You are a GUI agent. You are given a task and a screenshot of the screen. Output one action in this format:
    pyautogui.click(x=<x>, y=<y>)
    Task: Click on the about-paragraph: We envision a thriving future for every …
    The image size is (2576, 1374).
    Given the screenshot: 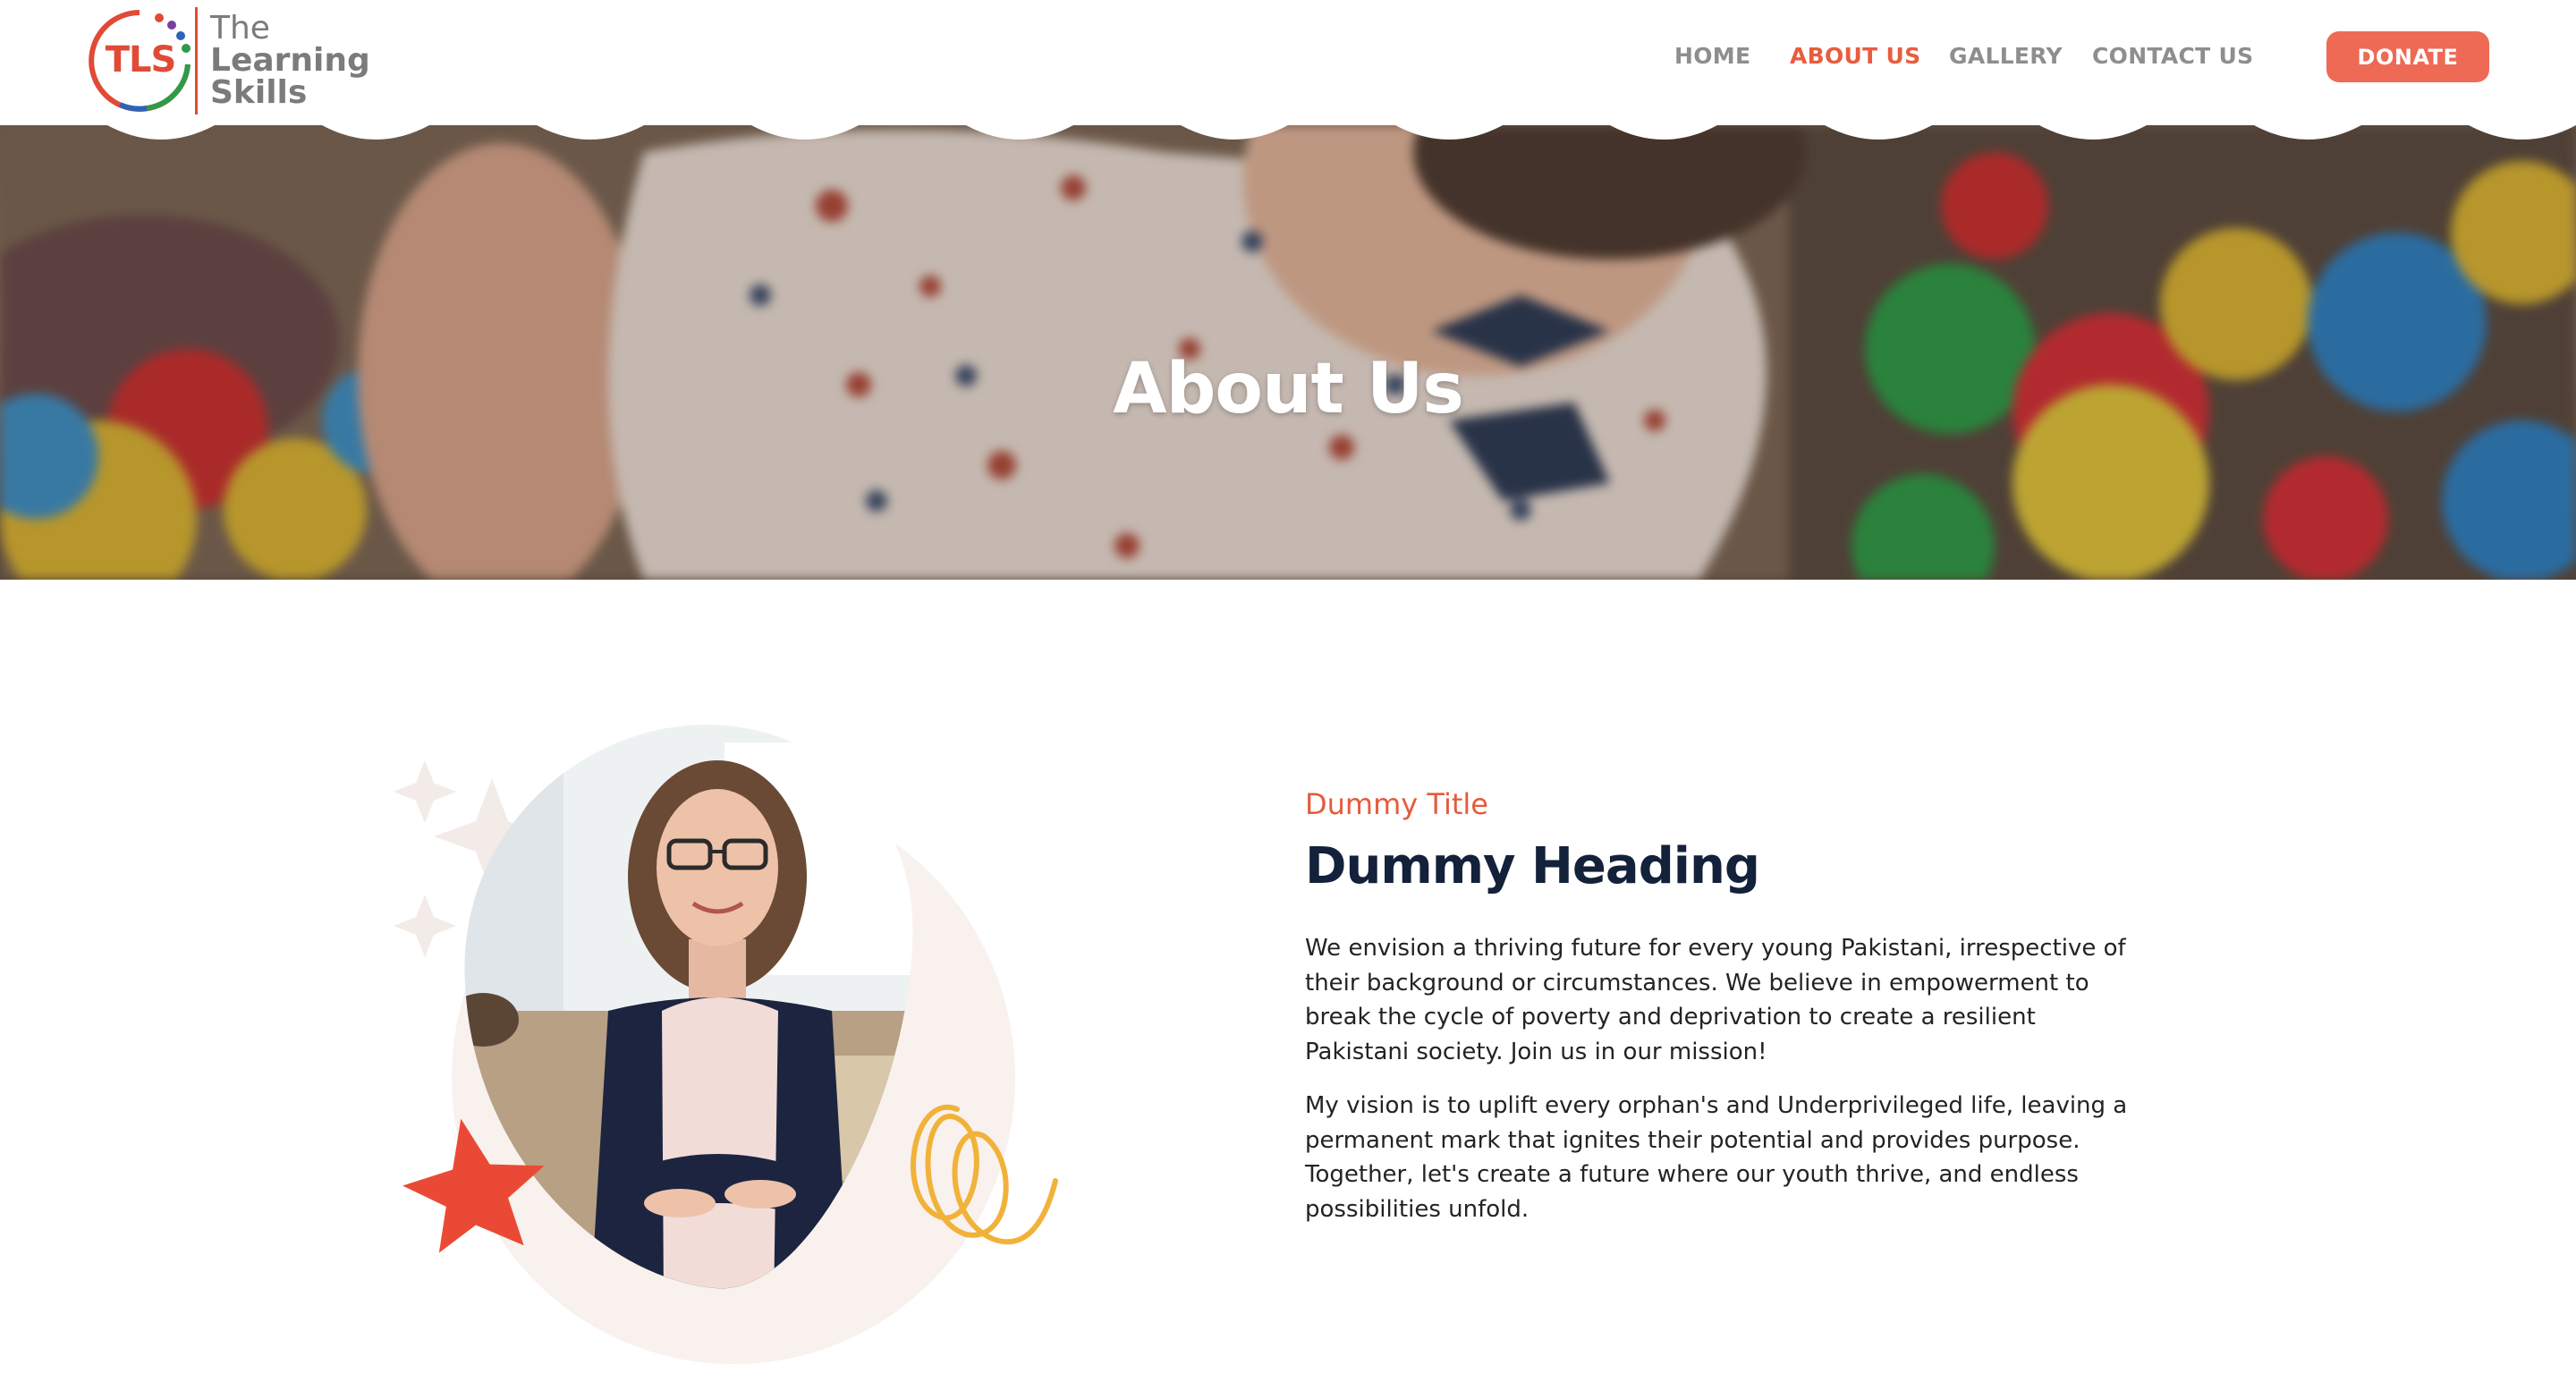 What is the action you would take?
    pyautogui.click(x=1715, y=1000)
    